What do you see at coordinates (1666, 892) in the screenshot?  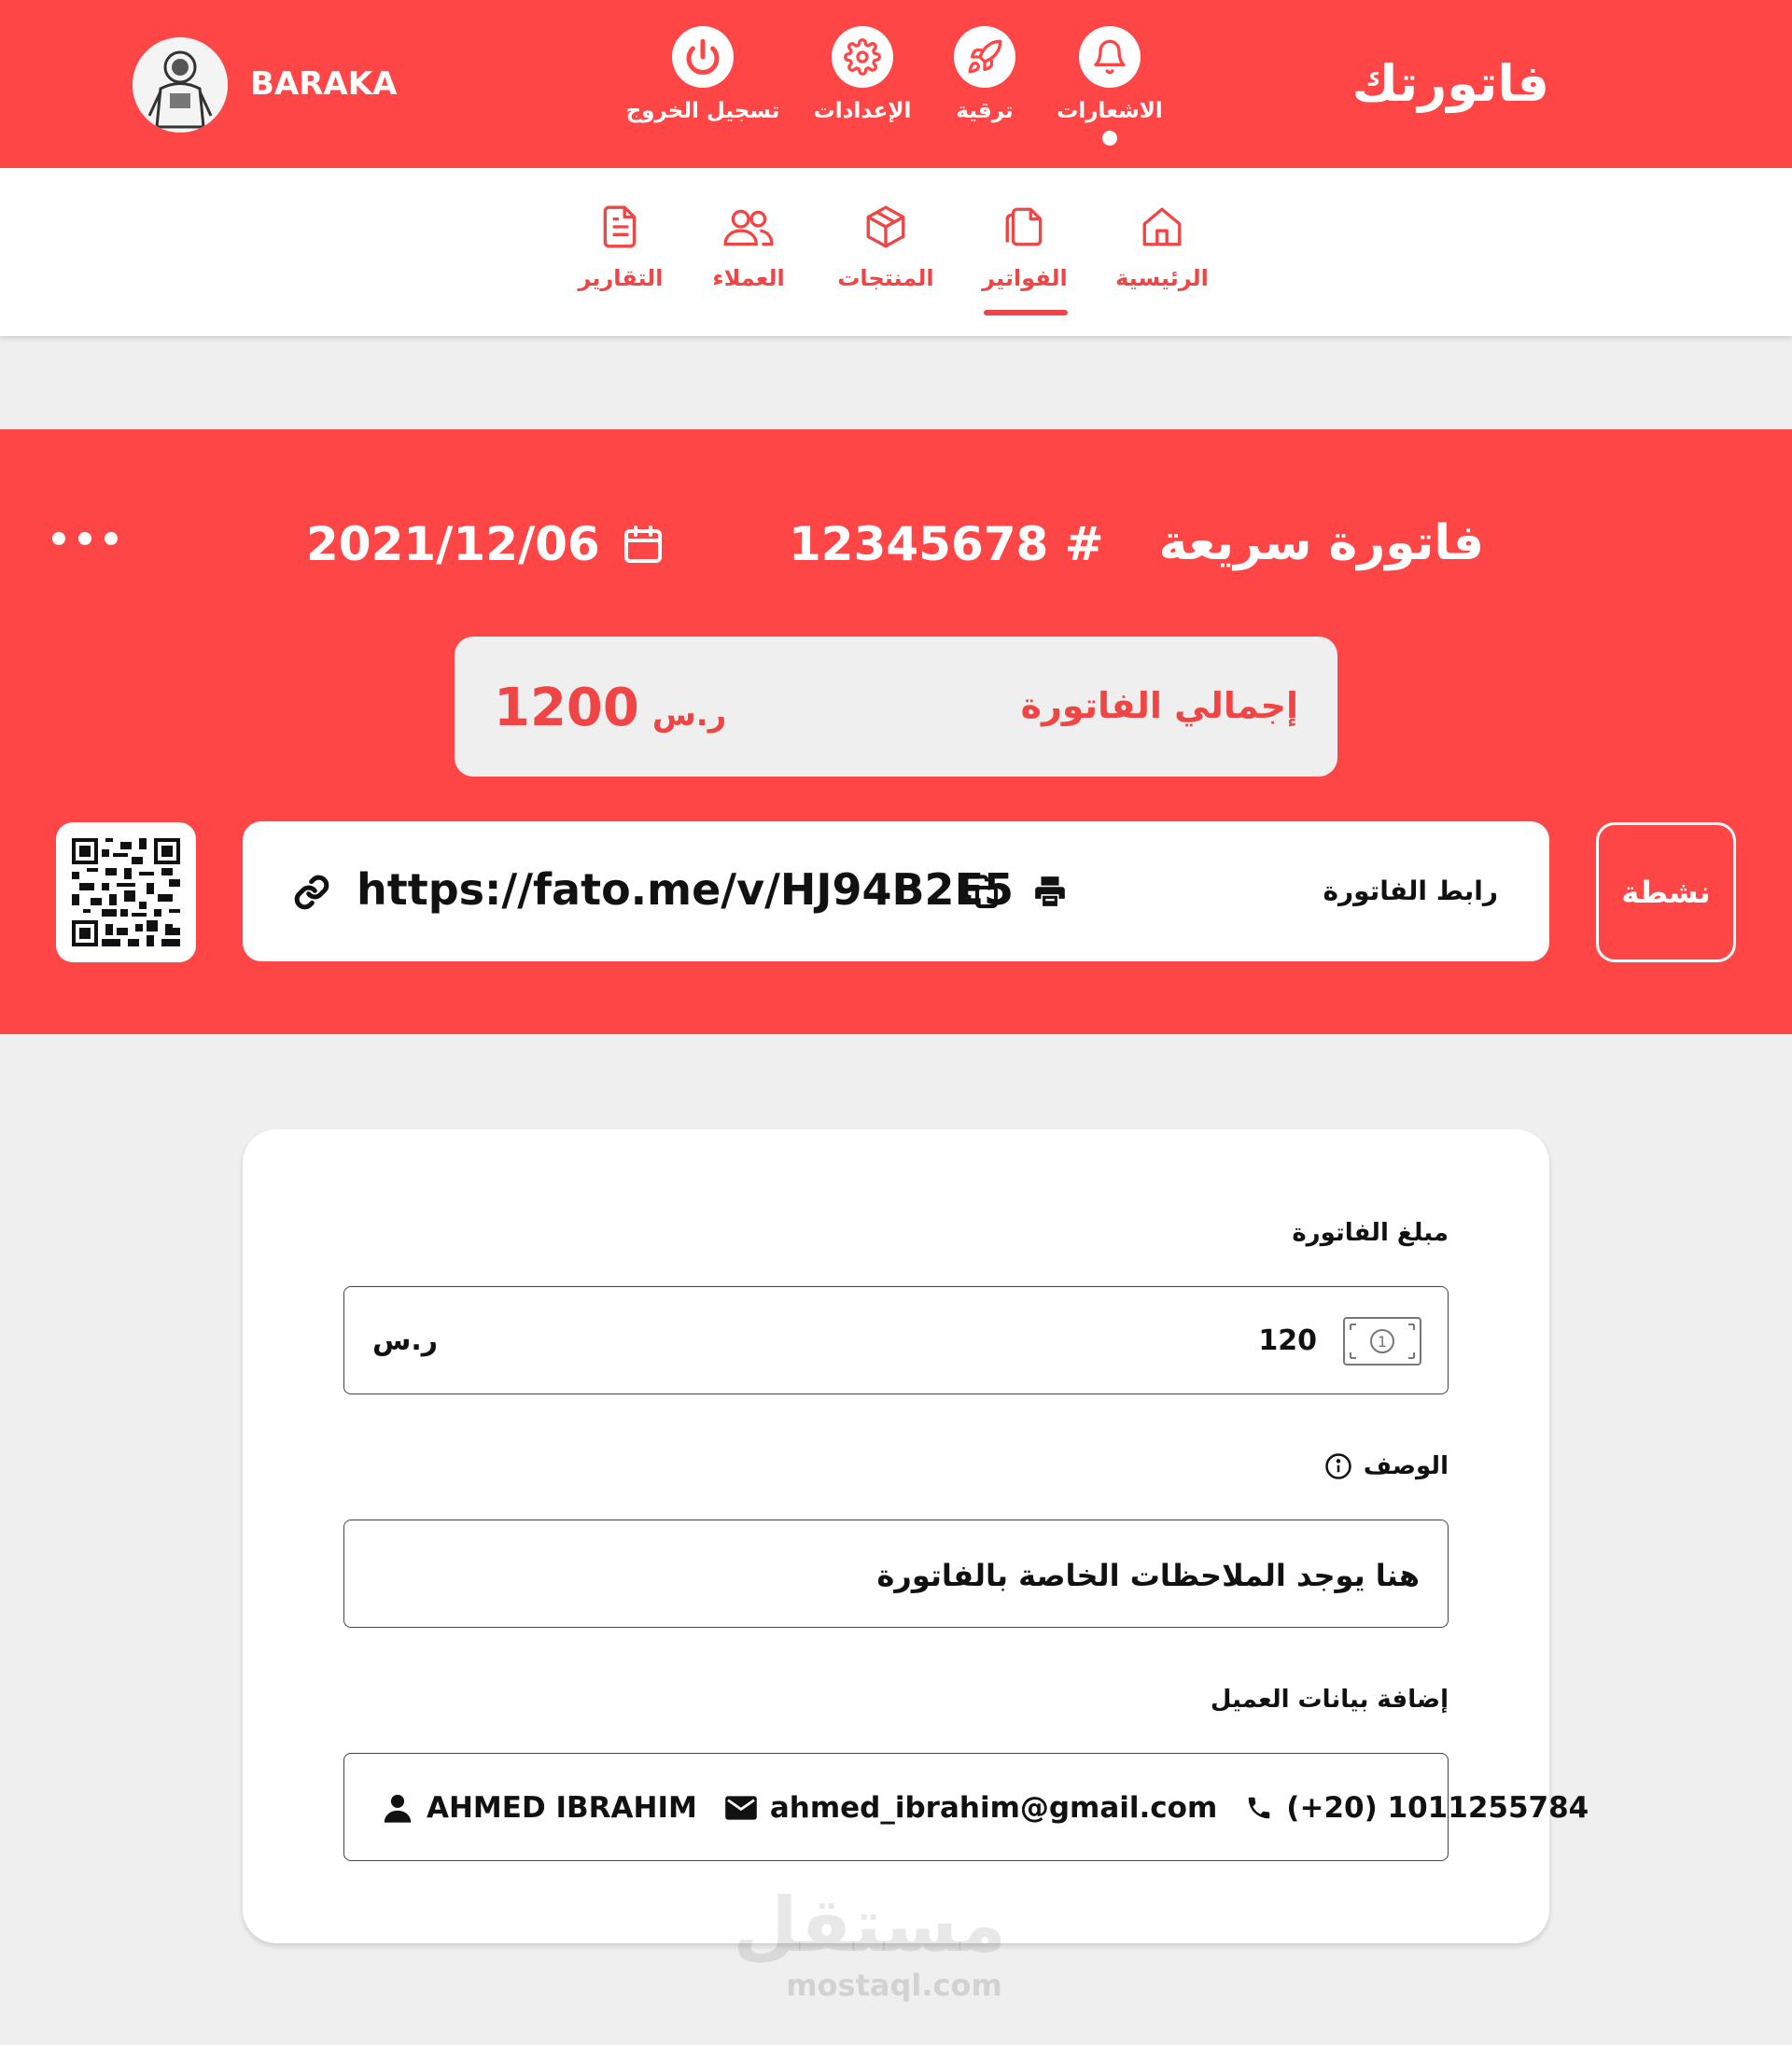 I see `status-button: نشطة` at bounding box center [1666, 892].